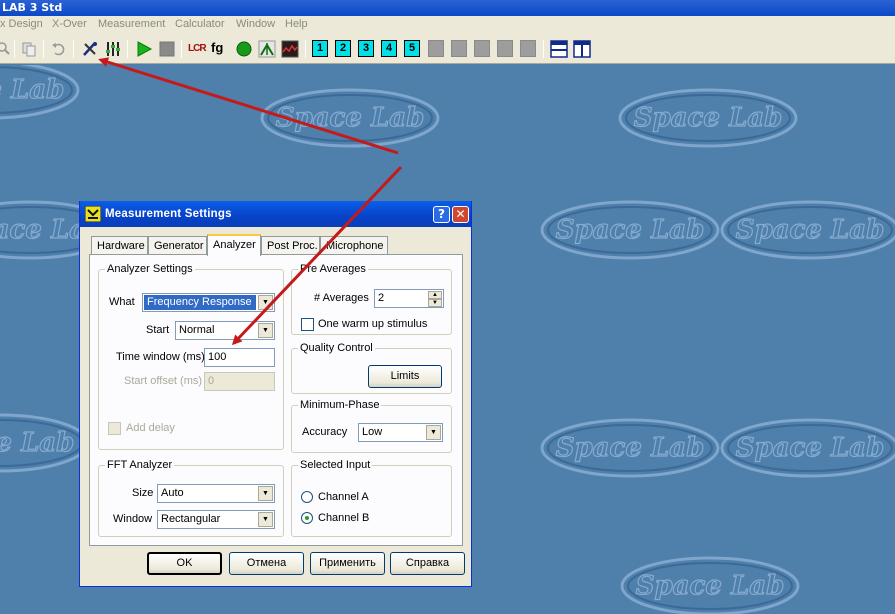 This screenshot has width=895, height=614. What do you see at coordinates (6, 49) in the screenshot?
I see `find-icon` at bounding box center [6, 49].